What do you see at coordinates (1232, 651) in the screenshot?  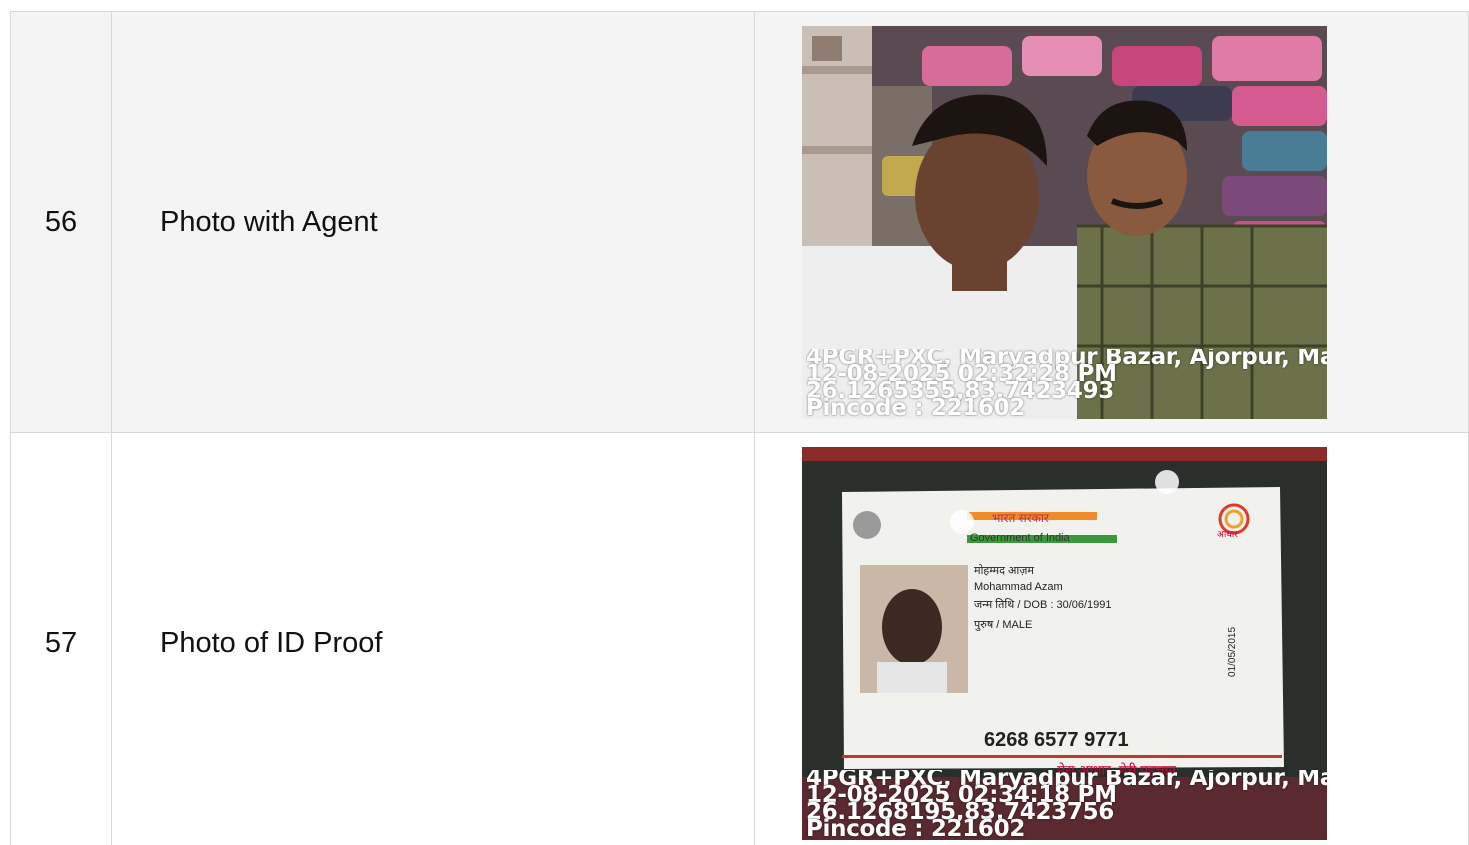 I see `card-issue-date: 01/05/2015` at bounding box center [1232, 651].